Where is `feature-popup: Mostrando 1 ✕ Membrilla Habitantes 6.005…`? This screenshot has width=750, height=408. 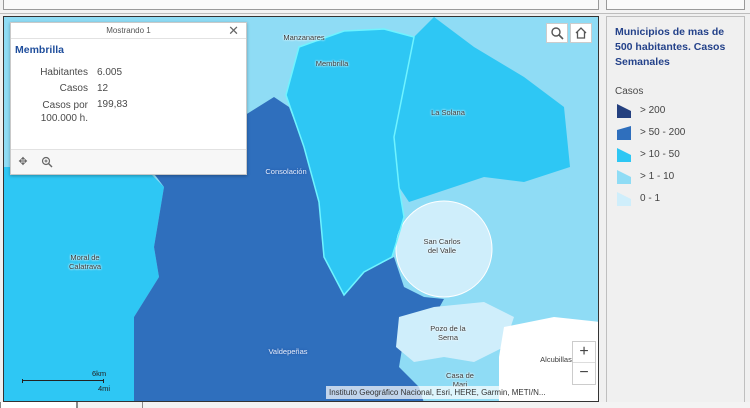 feature-popup: Mostrando 1 ✕ Membrilla Habitantes 6.005… is located at coordinates (128, 98).